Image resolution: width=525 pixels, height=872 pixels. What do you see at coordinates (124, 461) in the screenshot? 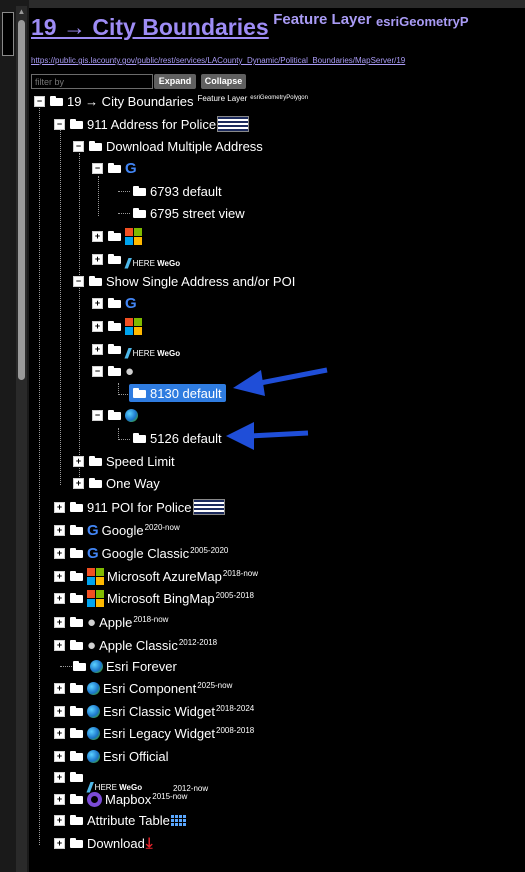
I see `tree-row-speed-limit: + Speed Limit` at bounding box center [124, 461].